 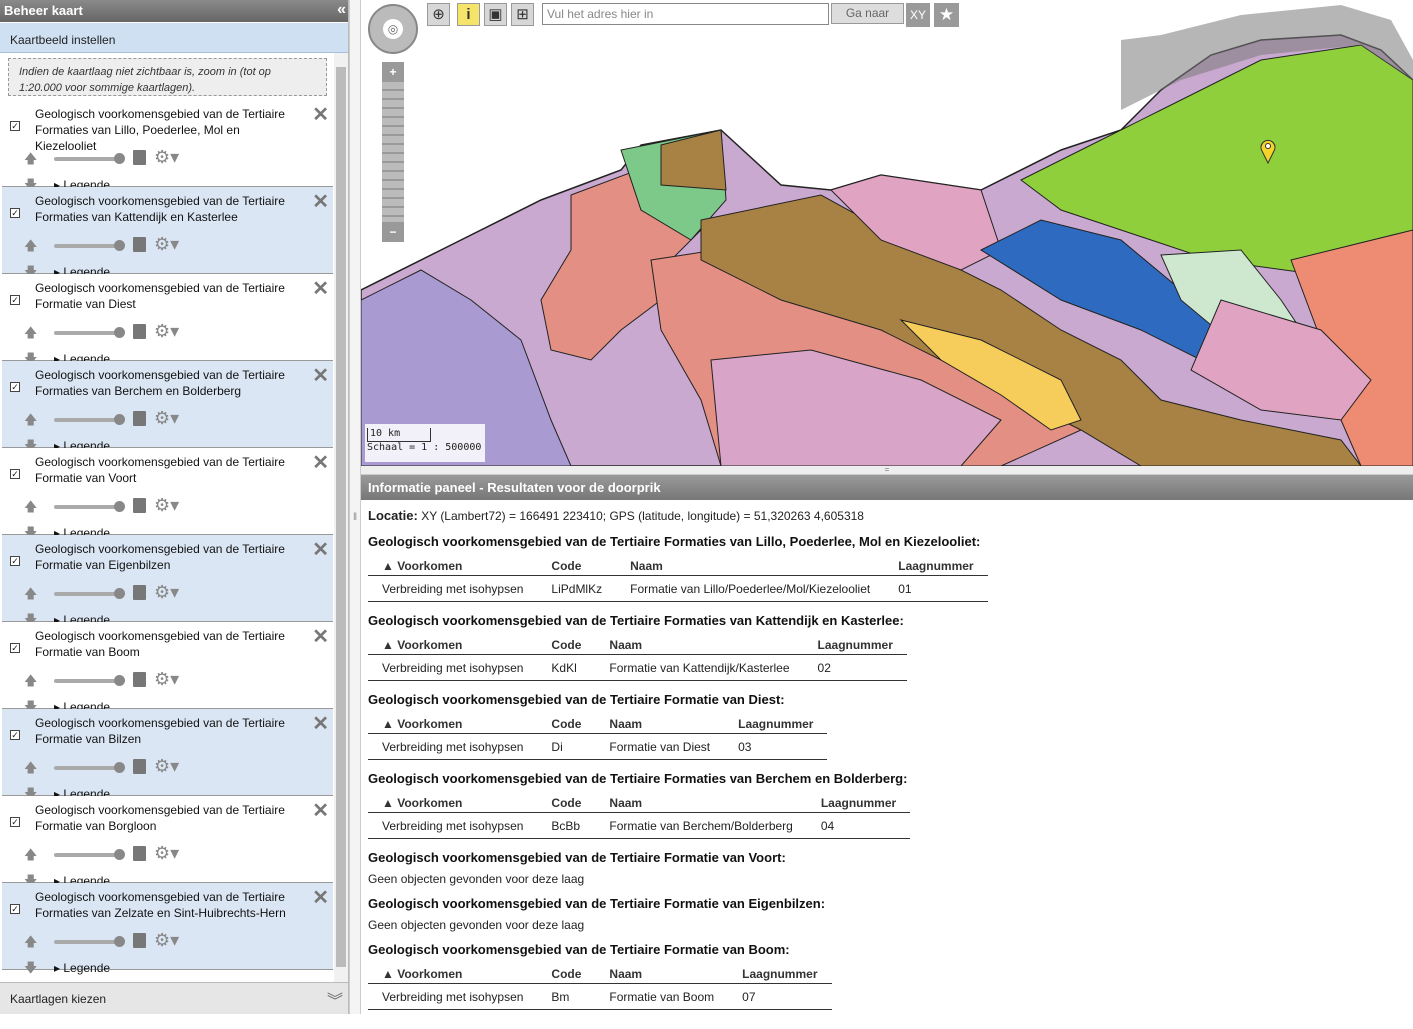 What do you see at coordinates (495, 14) in the screenshot?
I see `select-box-icon: ▣` at bounding box center [495, 14].